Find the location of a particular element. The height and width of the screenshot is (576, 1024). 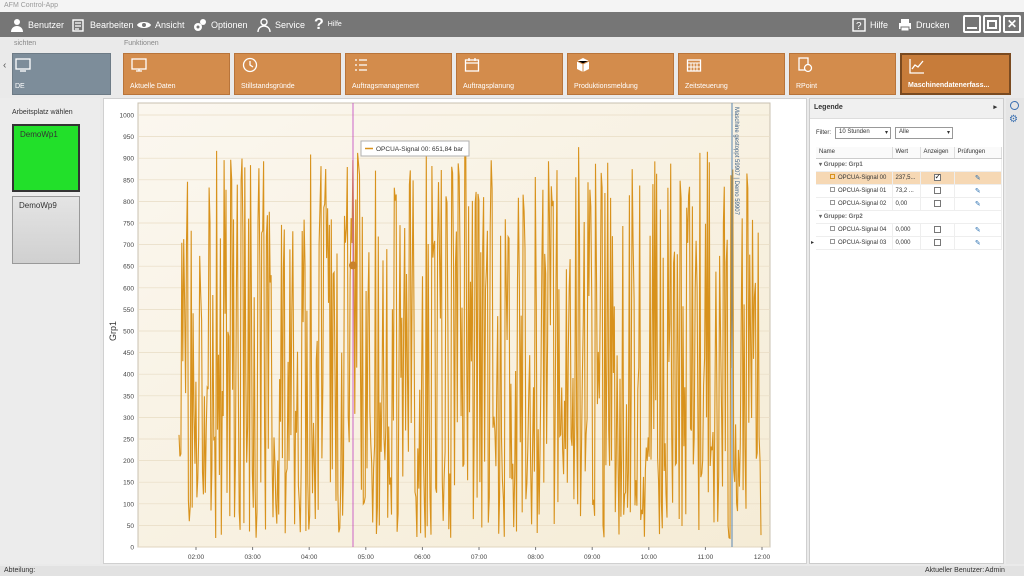

x-tick-label: 10:00 is located at coordinates (649, 557).